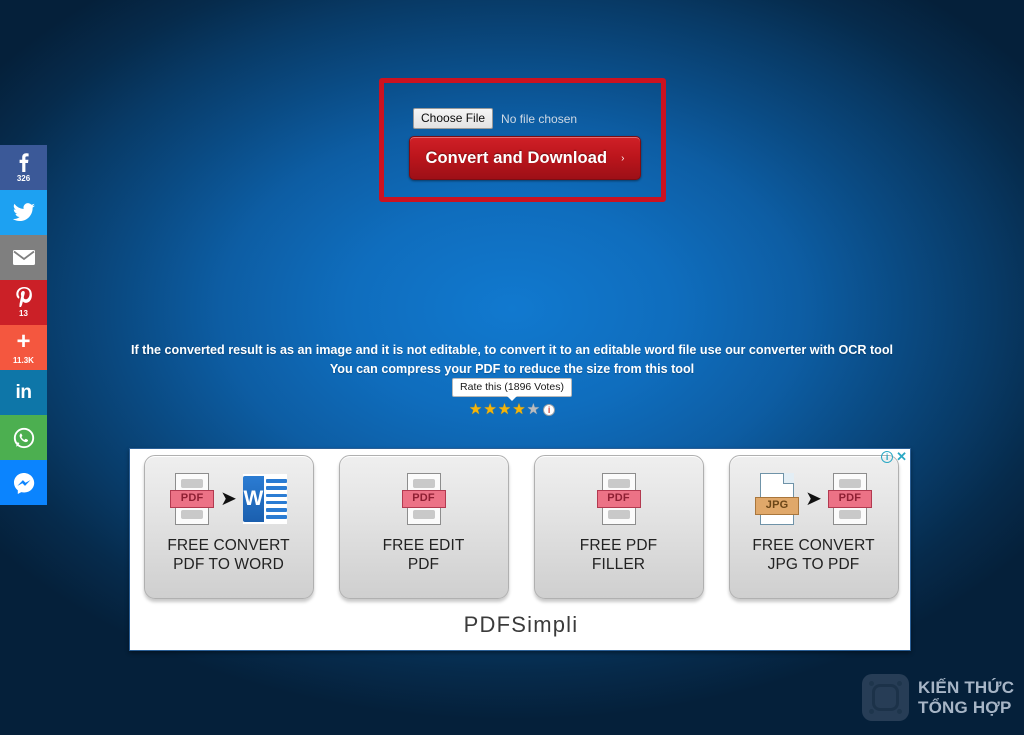  I want to click on ad-controls: i ✕, so click(894, 456).